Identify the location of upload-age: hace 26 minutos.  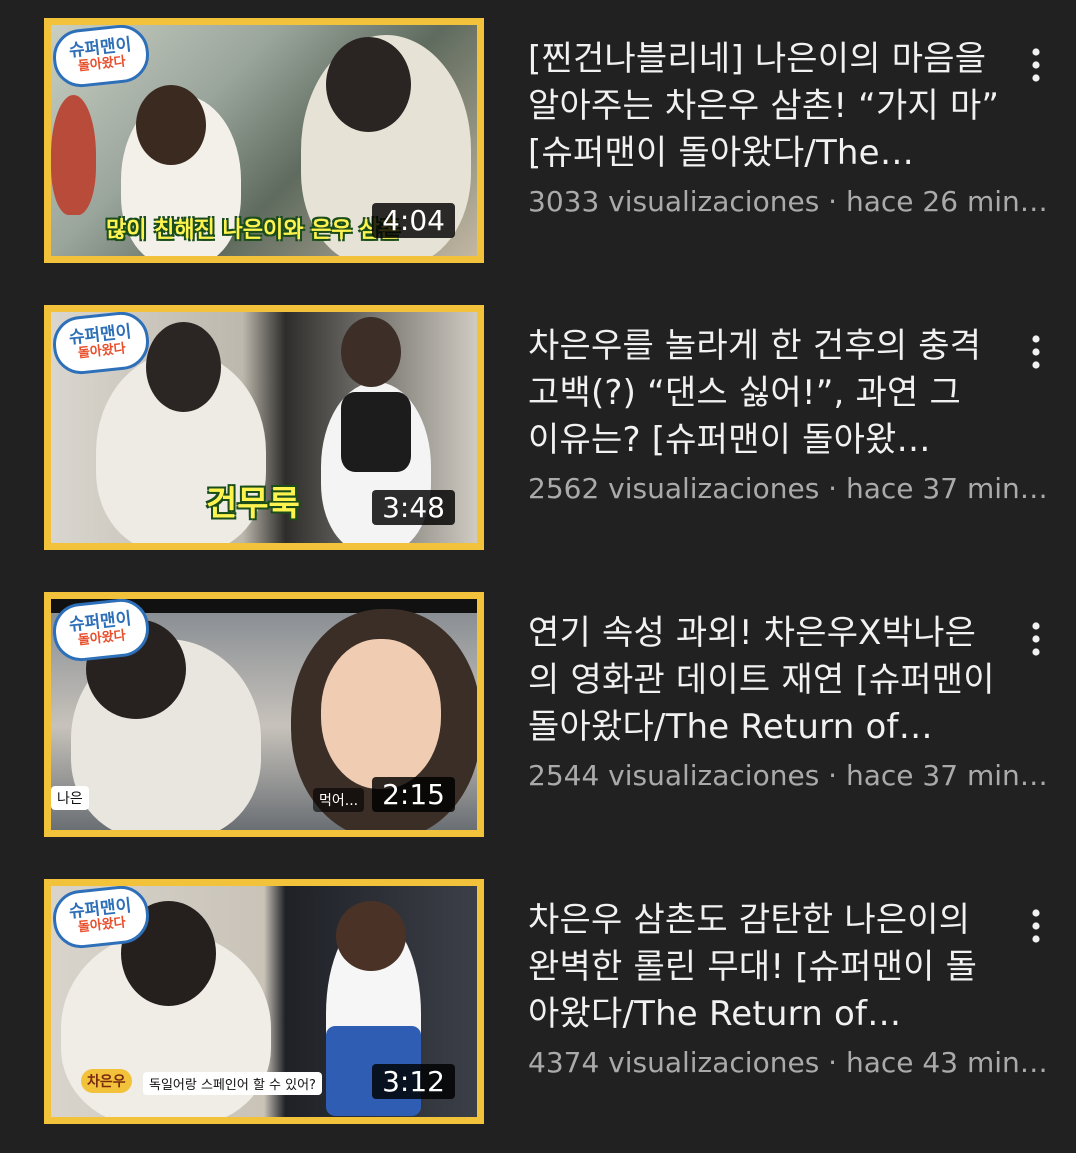
(946, 201).